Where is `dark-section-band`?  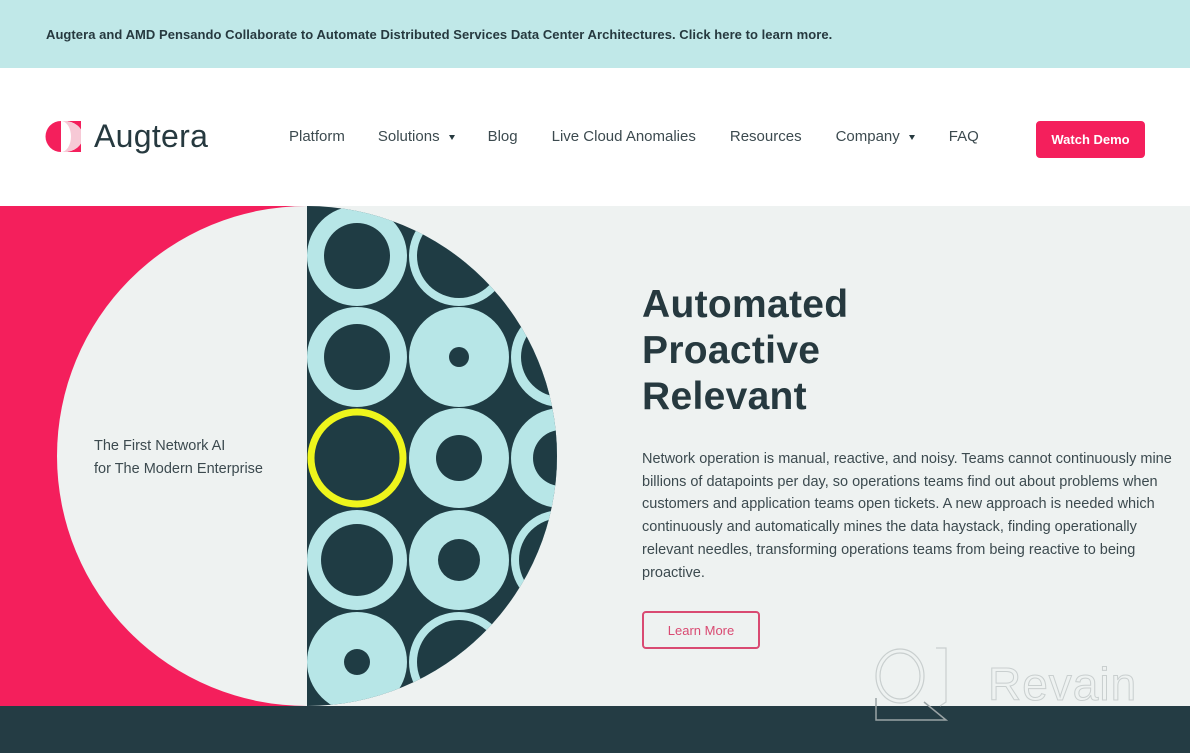 dark-section-band is located at coordinates (595, 729).